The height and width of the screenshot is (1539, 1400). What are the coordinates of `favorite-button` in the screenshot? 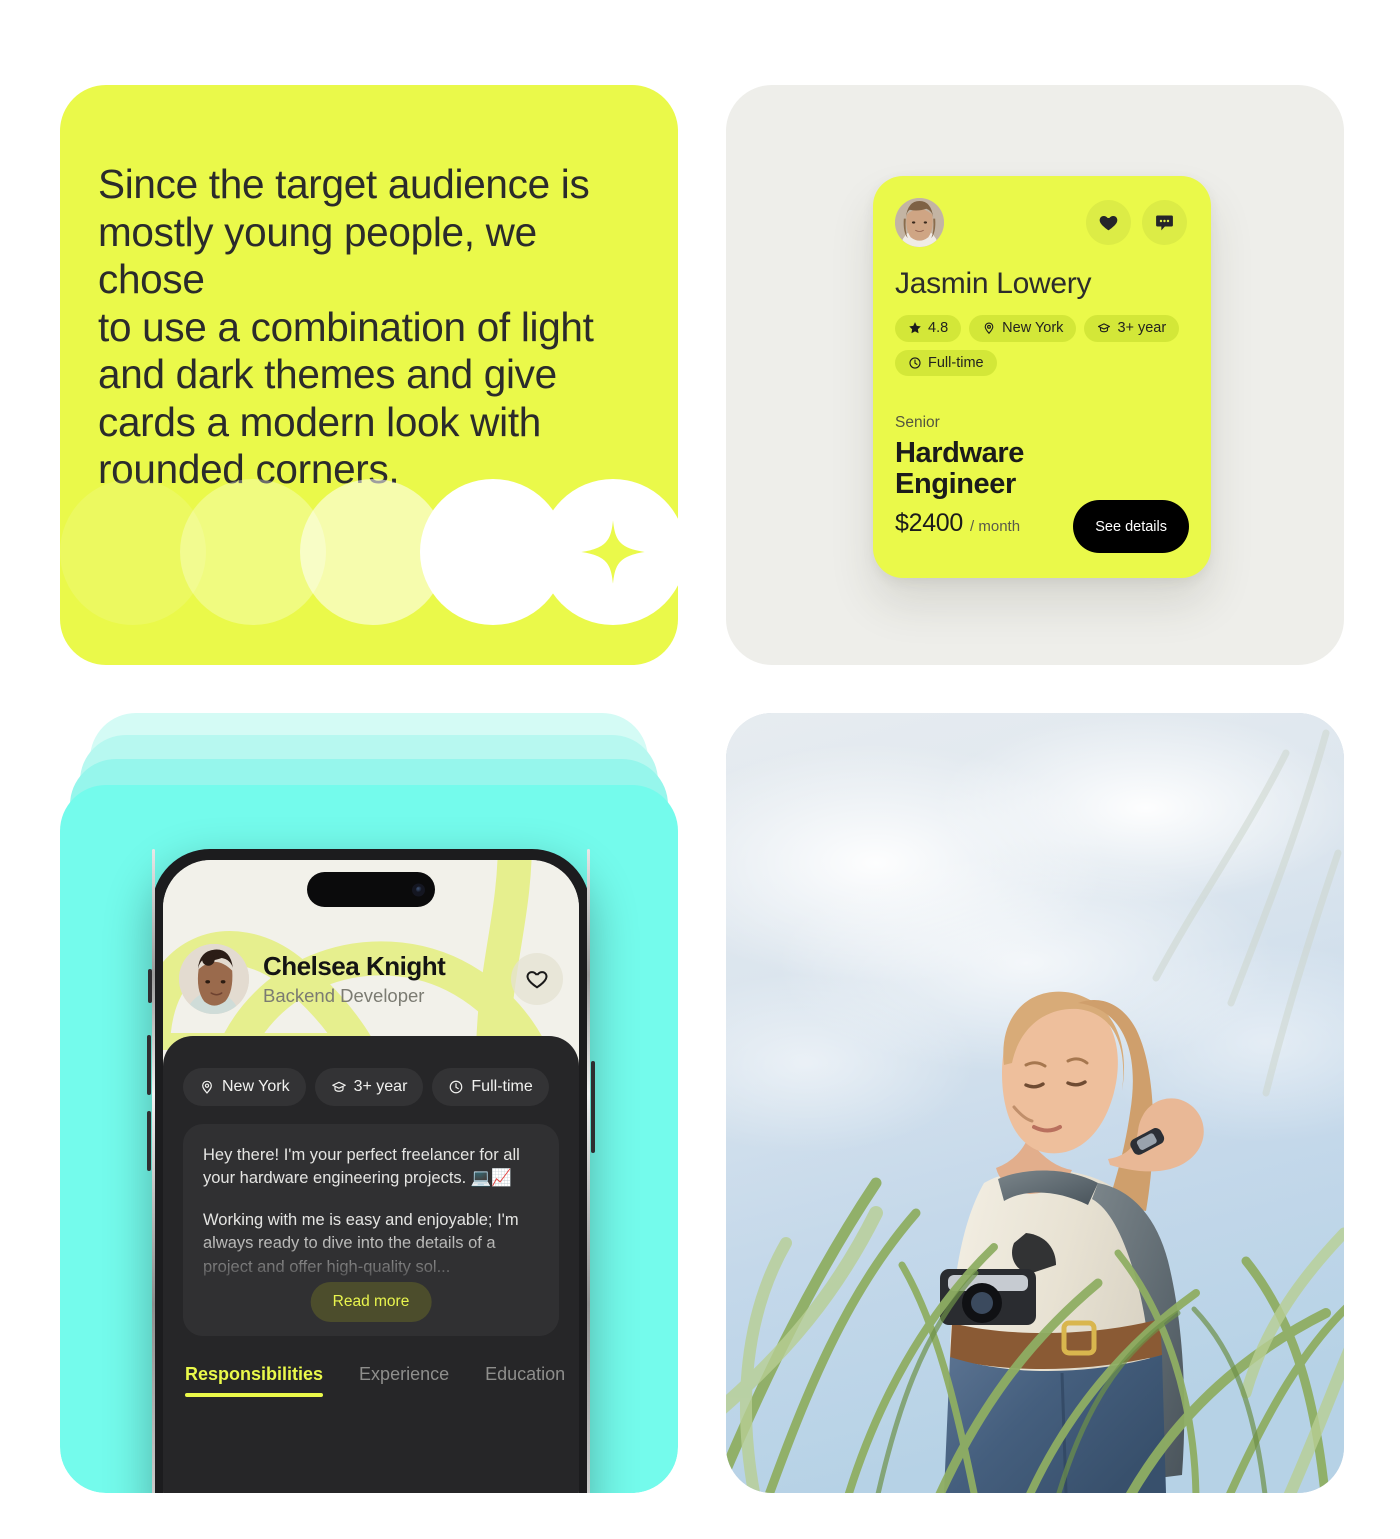 It's located at (537, 979).